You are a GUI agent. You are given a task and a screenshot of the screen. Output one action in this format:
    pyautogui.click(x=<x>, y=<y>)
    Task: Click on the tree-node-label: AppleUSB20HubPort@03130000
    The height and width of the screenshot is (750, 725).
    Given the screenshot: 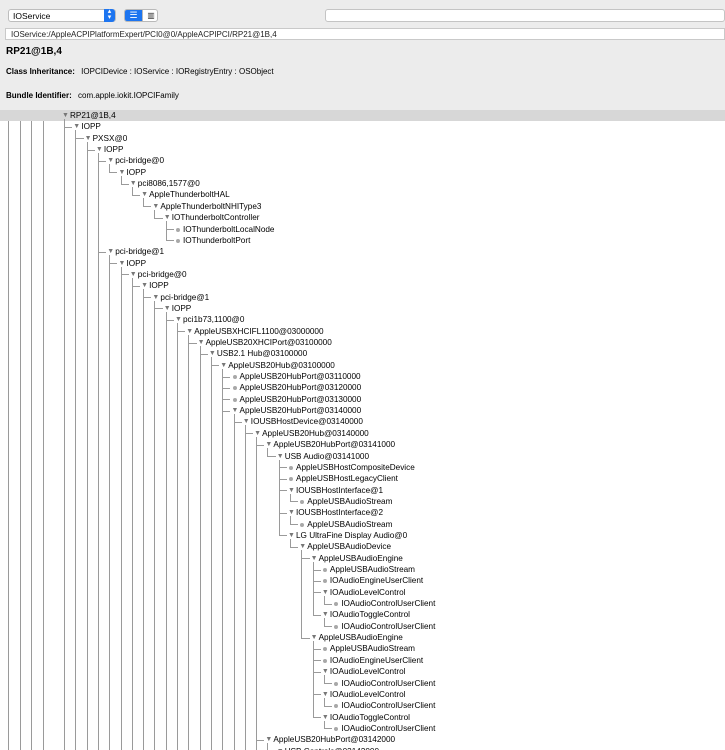 What is the action you would take?
    pyautogui.click(x=300, y=399)
    